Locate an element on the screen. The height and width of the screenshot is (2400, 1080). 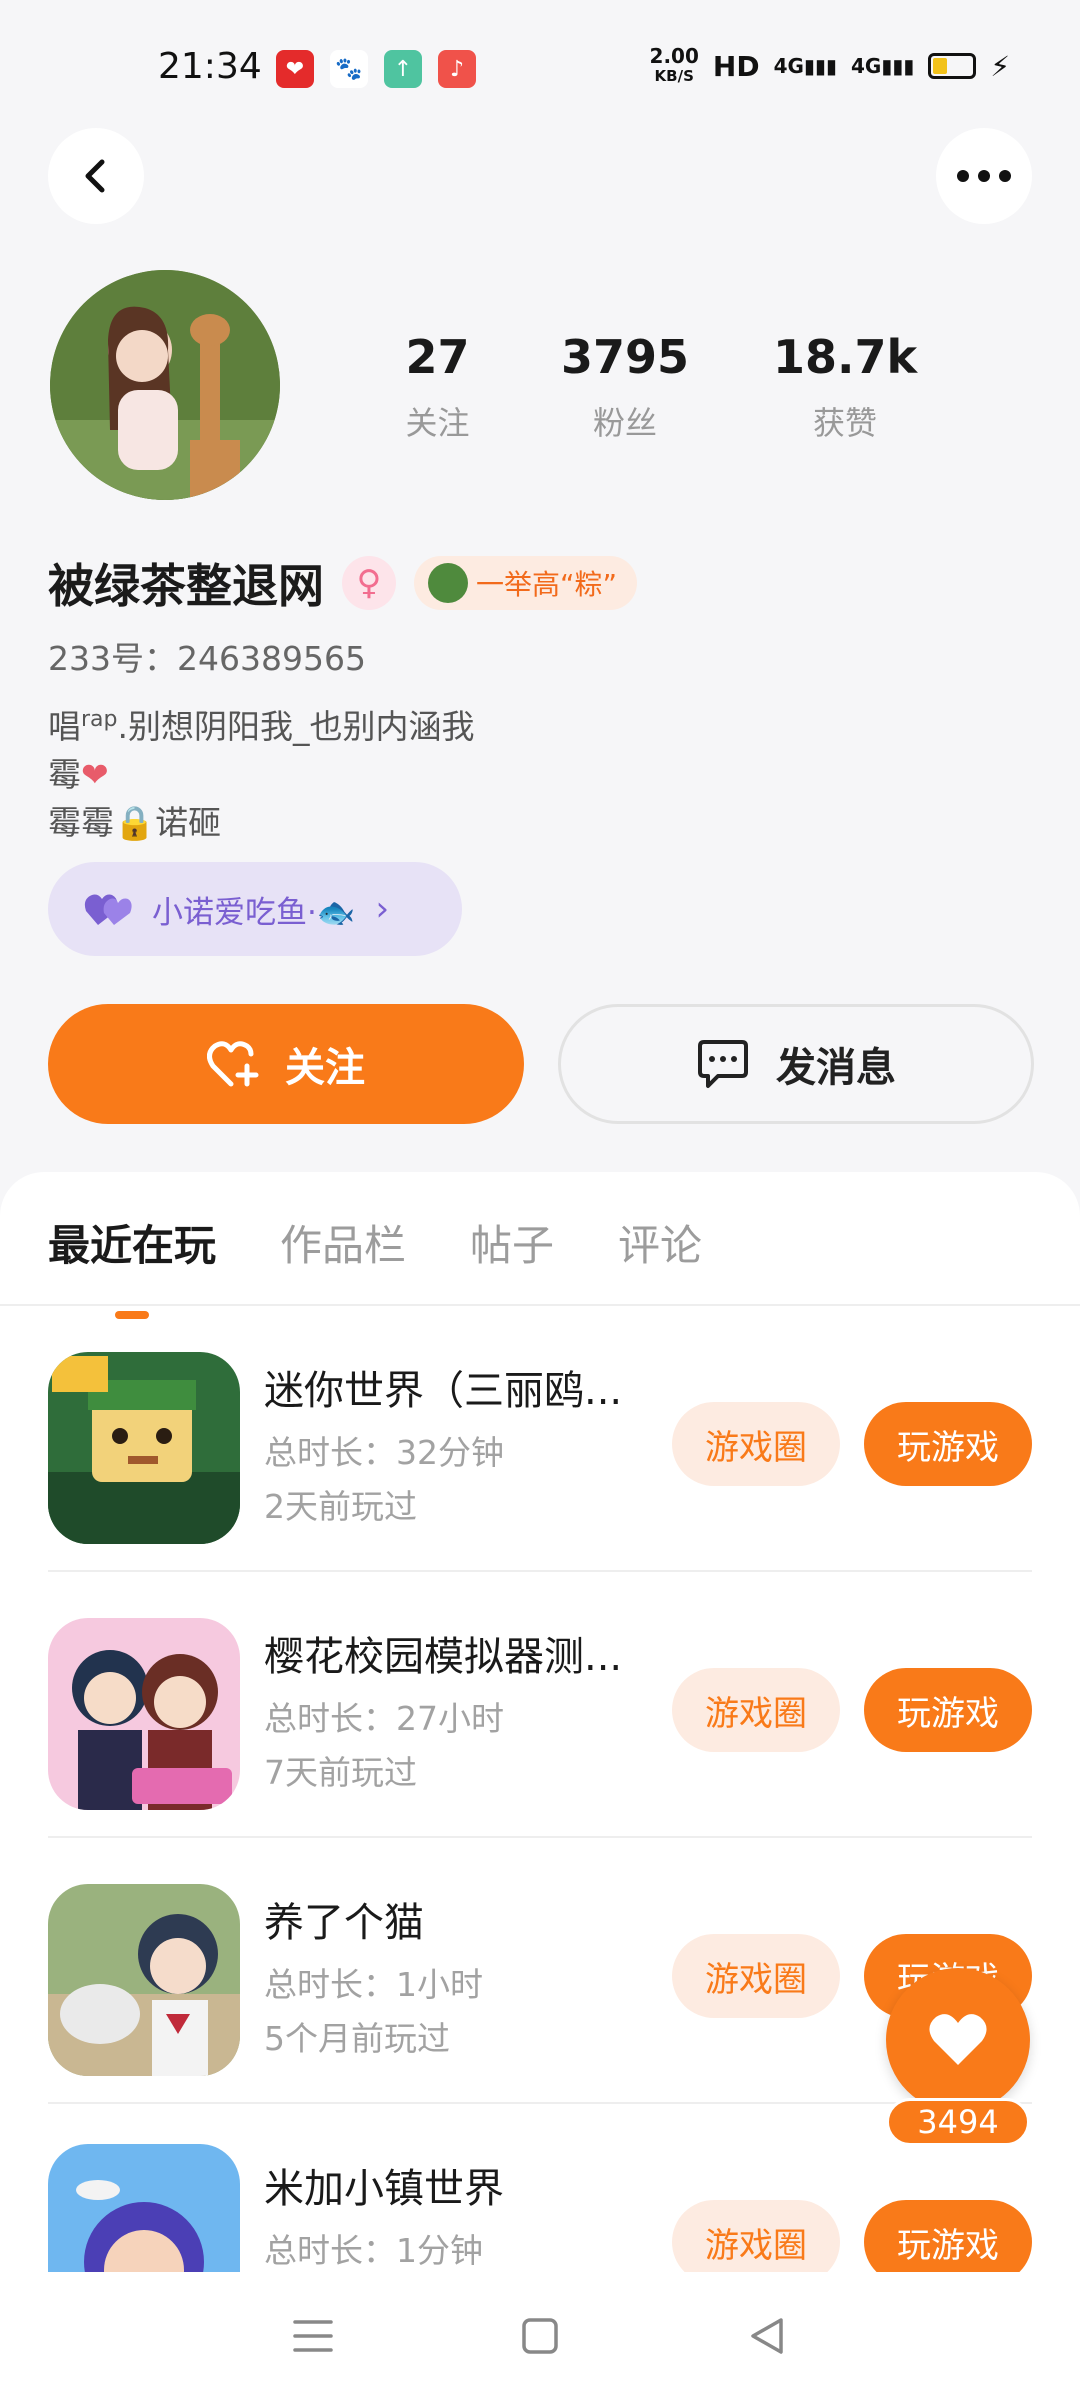
status-time: 21:34 is located at coordinates (210, 66).